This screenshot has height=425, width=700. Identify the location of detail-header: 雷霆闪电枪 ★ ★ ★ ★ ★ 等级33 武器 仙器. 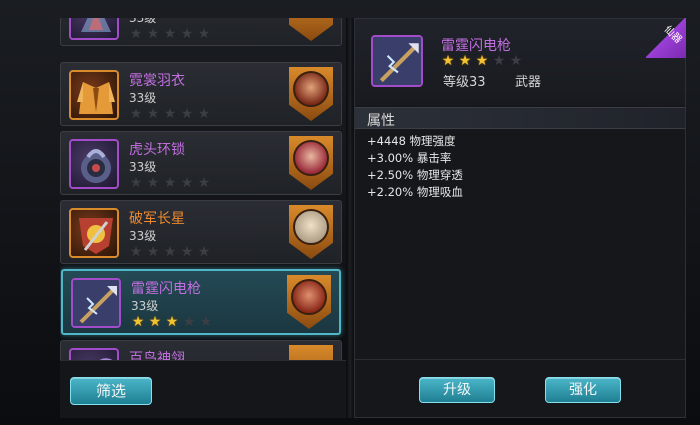
(520, 61).